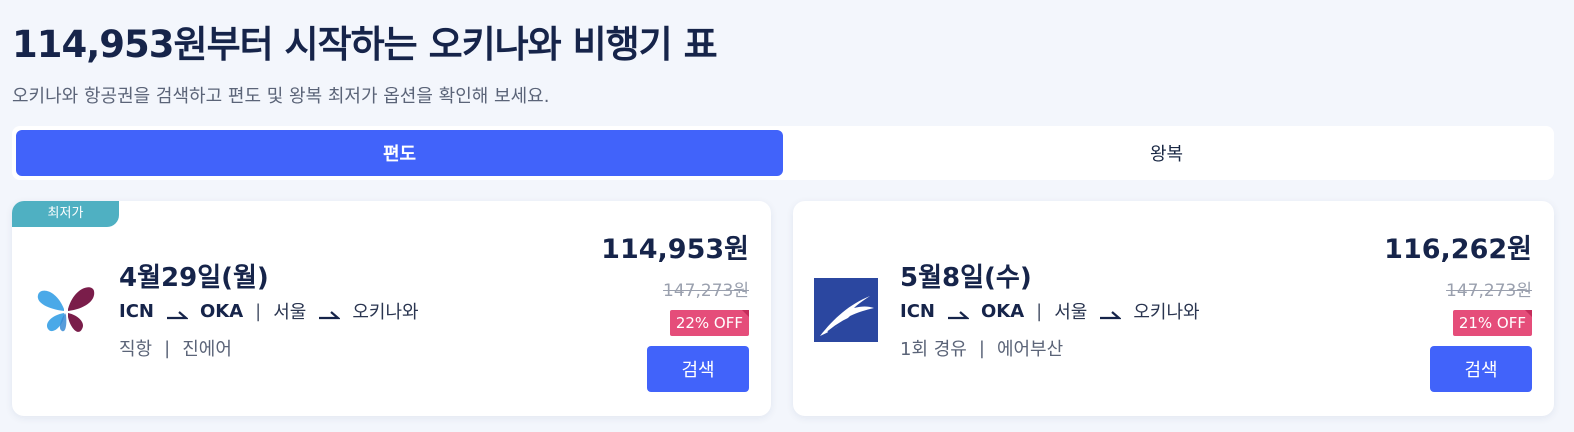 The image size is (1574, 432). What do you see at coordinates (1166, 153) in the screenshot?
I see `round-trip-tab: 왕복` at bounding box center [1166, 153].